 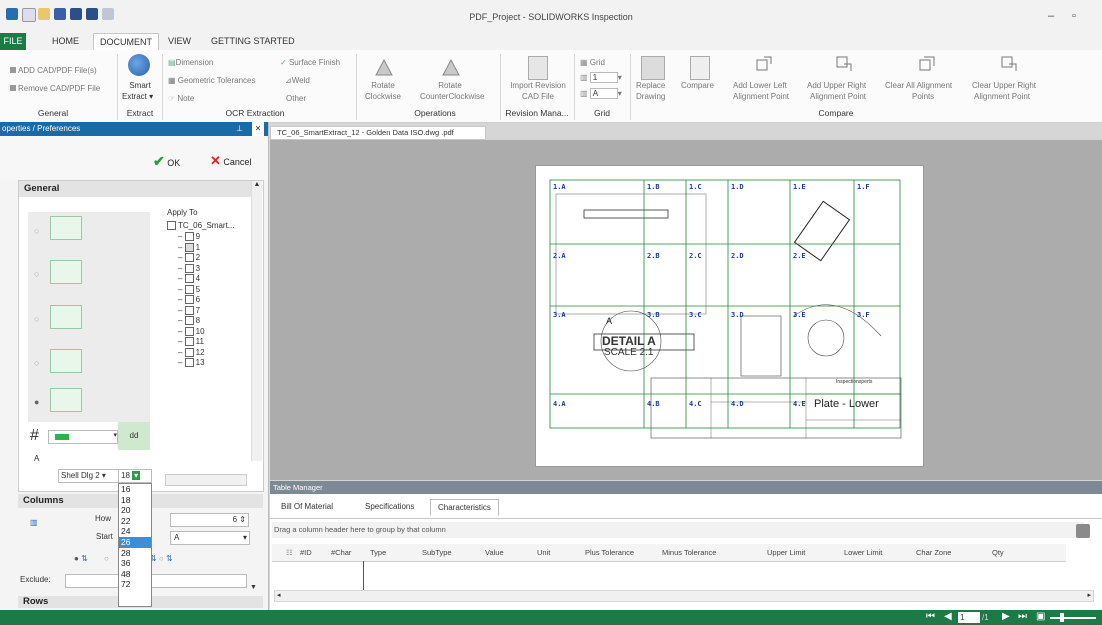 I want to click on column-header: Plus Tolerance, so click(x=609, y=552).